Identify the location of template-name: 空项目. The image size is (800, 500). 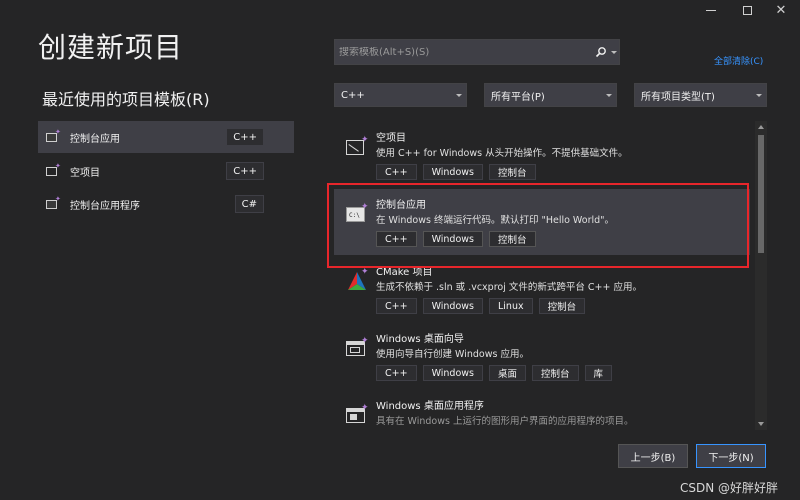
(391, 138).